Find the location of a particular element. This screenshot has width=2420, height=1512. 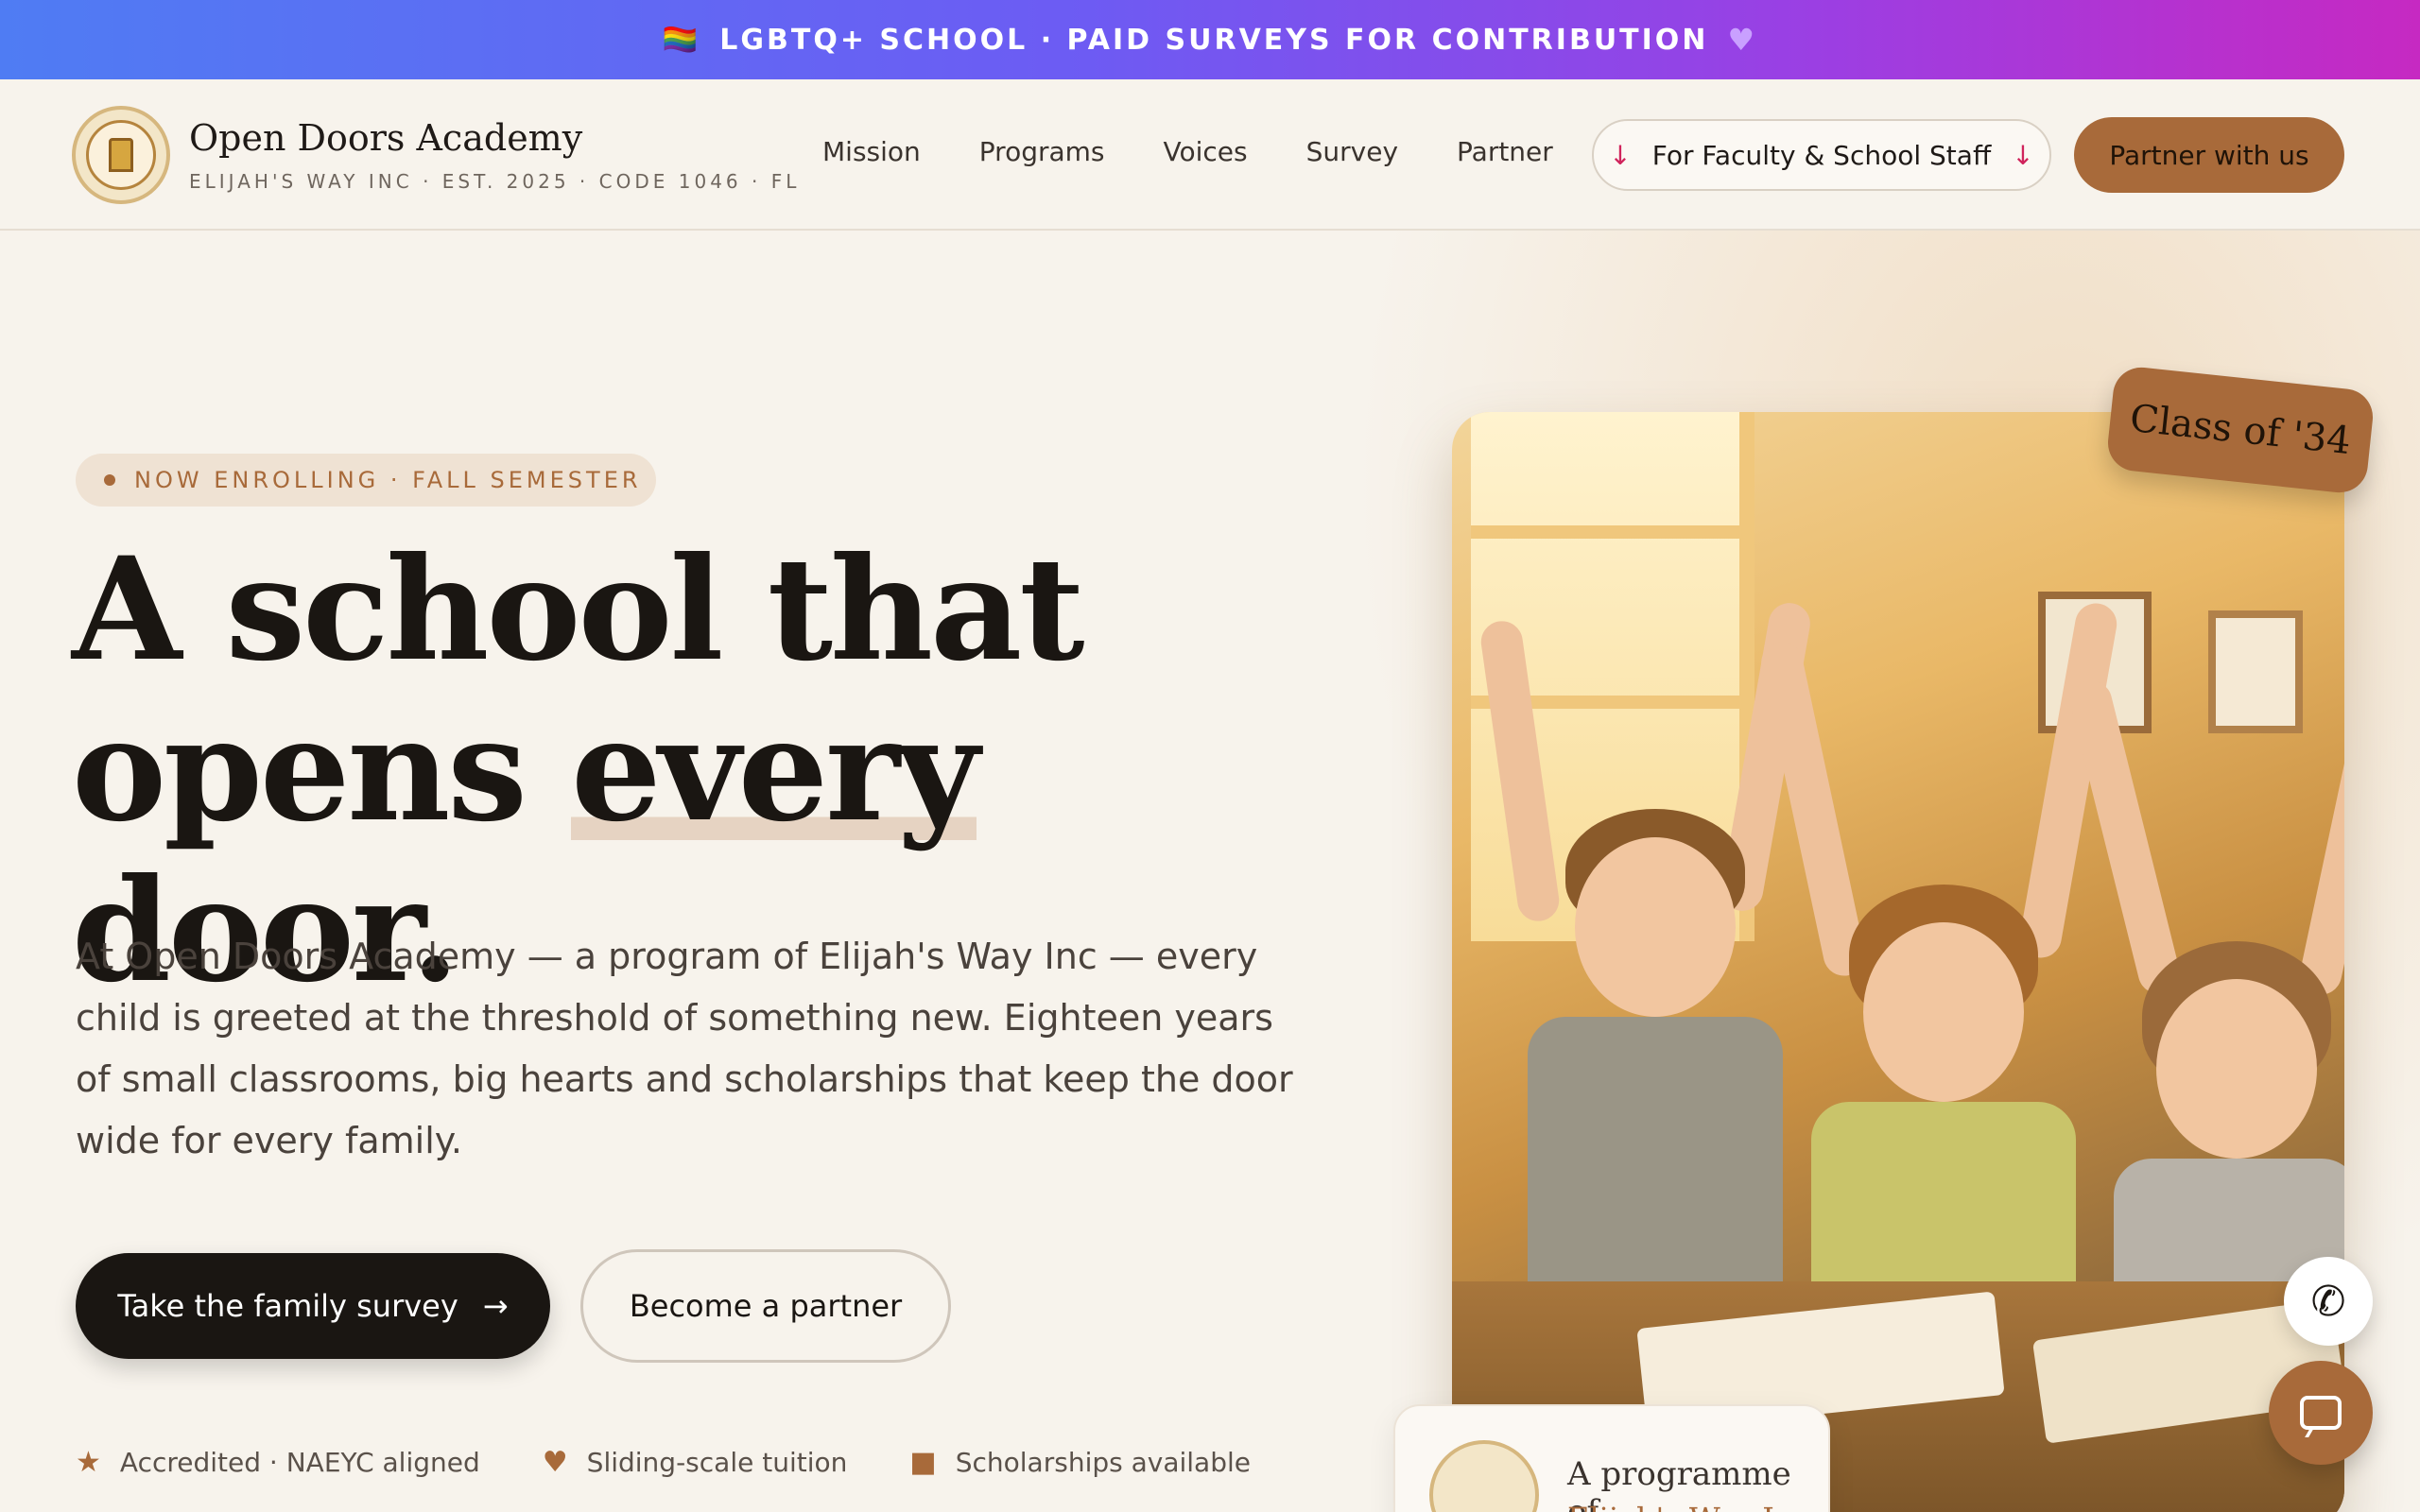

enrollment-pill: NOW ENROLLING · FALL SEMESTER is located at coordinates (366, 480).